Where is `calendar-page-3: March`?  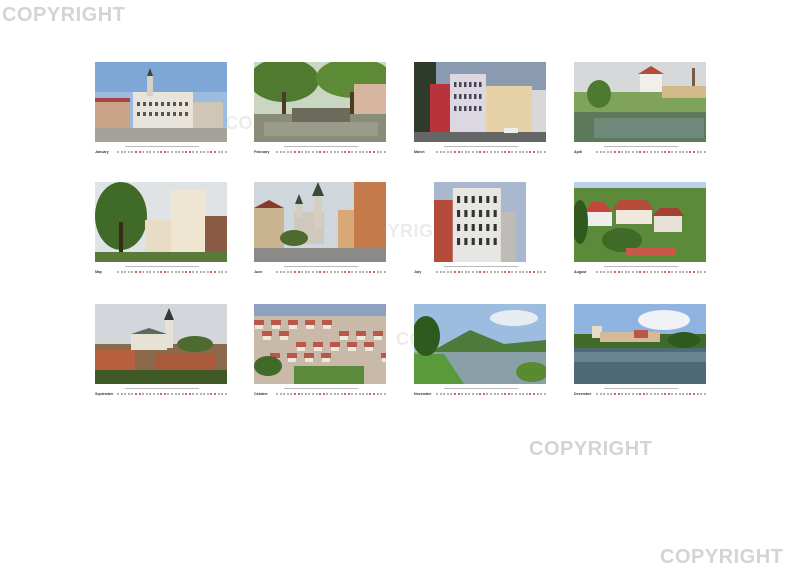
calendar-page-3: March is located at coordinates (481, 112).